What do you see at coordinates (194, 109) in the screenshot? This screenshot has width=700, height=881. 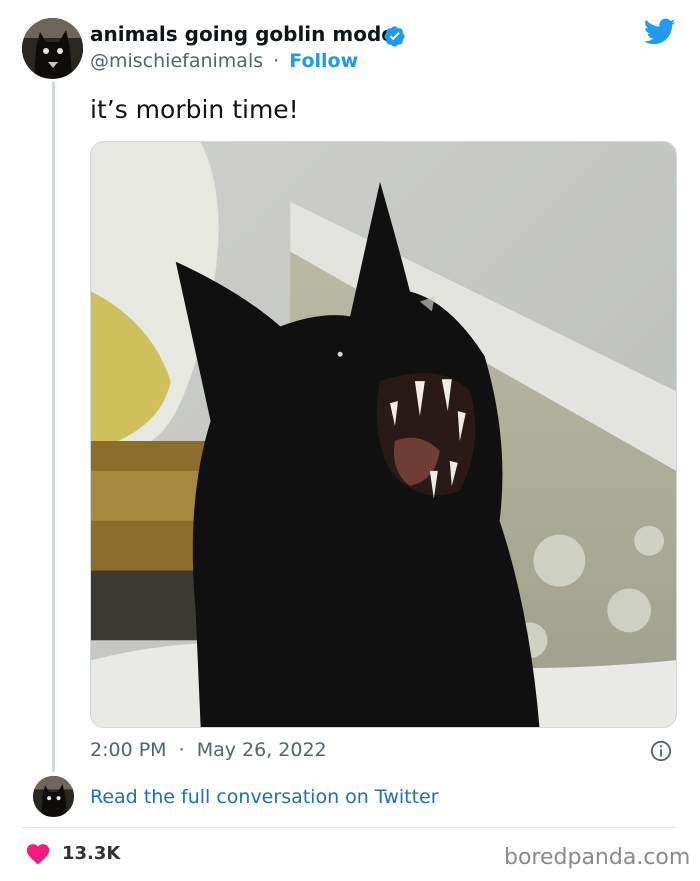 I see `tweet-text: it’s morbin time!` at bounding box center [194, 109].